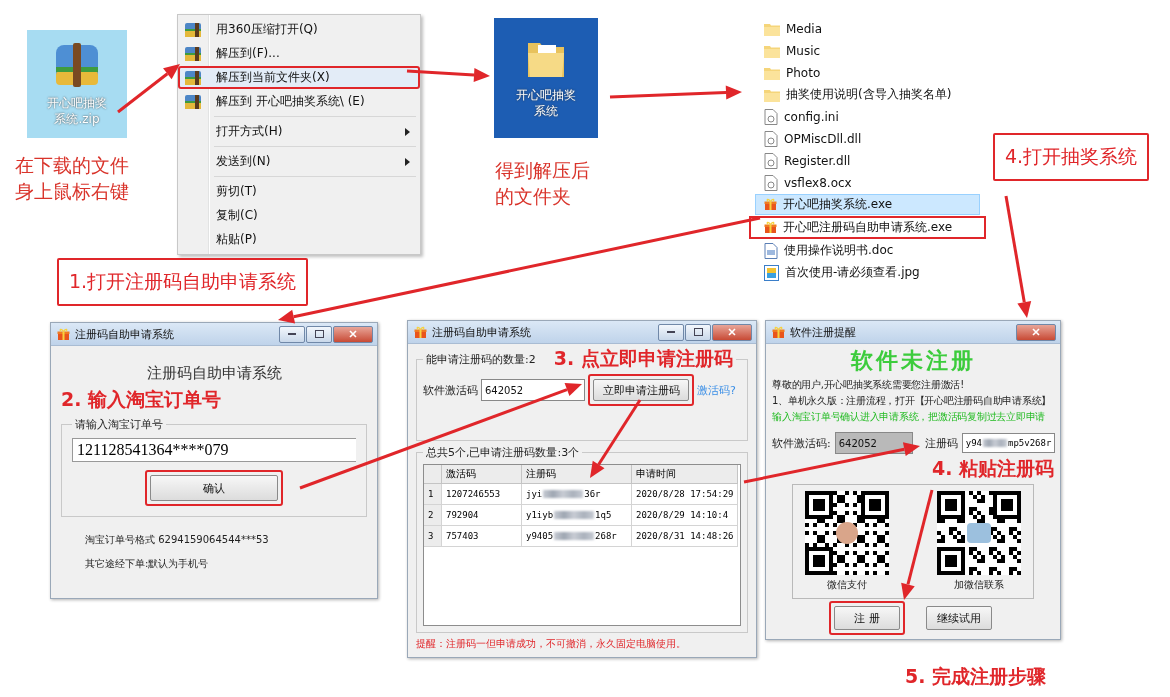 This screenshot has height=697, width=1170. What do you see at coordinates (577, 494) in the screenshot?
I see `table-cell: jyi 36r` at bounding box center [577, 494].